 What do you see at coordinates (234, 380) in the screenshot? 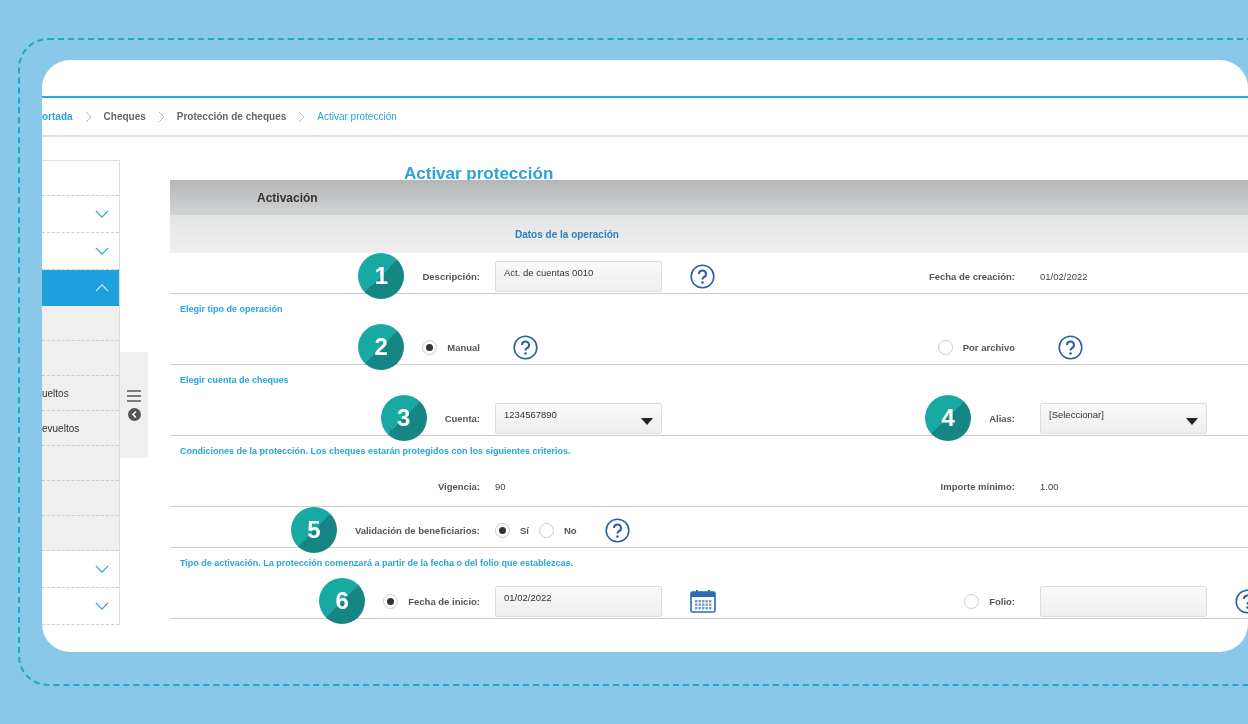
I see `section-title: Elegir cuenta de cheques` at bounding box center [234, 380].